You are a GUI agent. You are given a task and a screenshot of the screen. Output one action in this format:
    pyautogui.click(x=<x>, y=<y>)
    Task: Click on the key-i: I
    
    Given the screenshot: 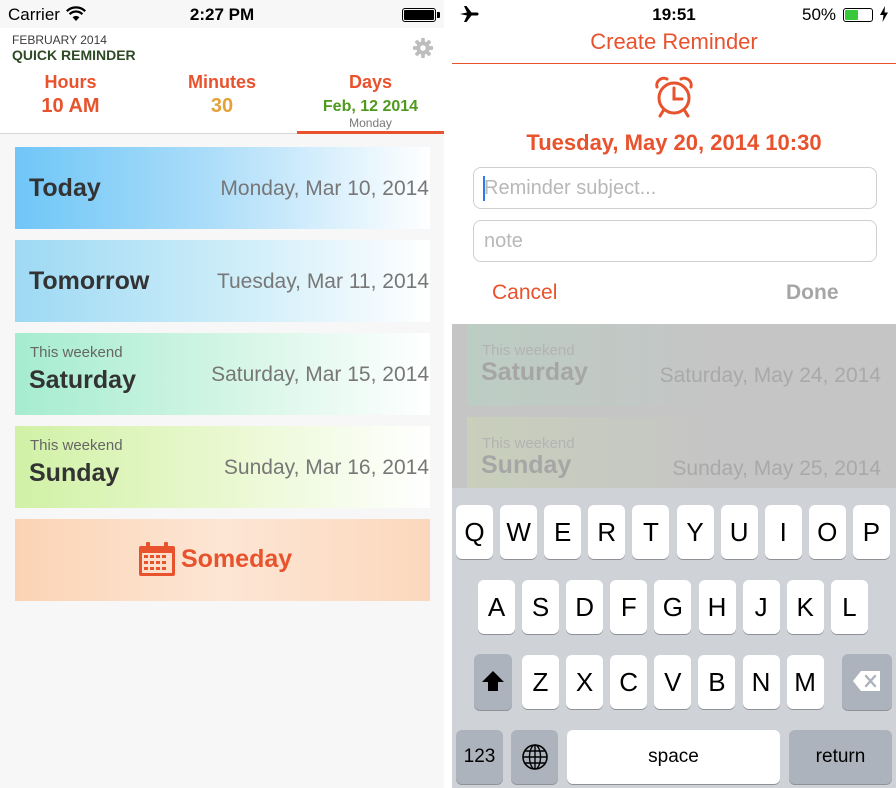 What is the action you would take?
    pyautogui.click(x=783, y=532)
    